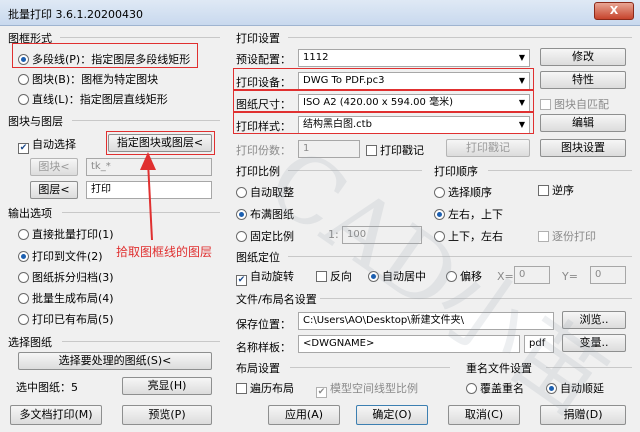  What do you see at coordinates (164, 252) in the screenshot?
I see `annotation-text: 拾取图框线的图层` at bounding box center [164, 252].